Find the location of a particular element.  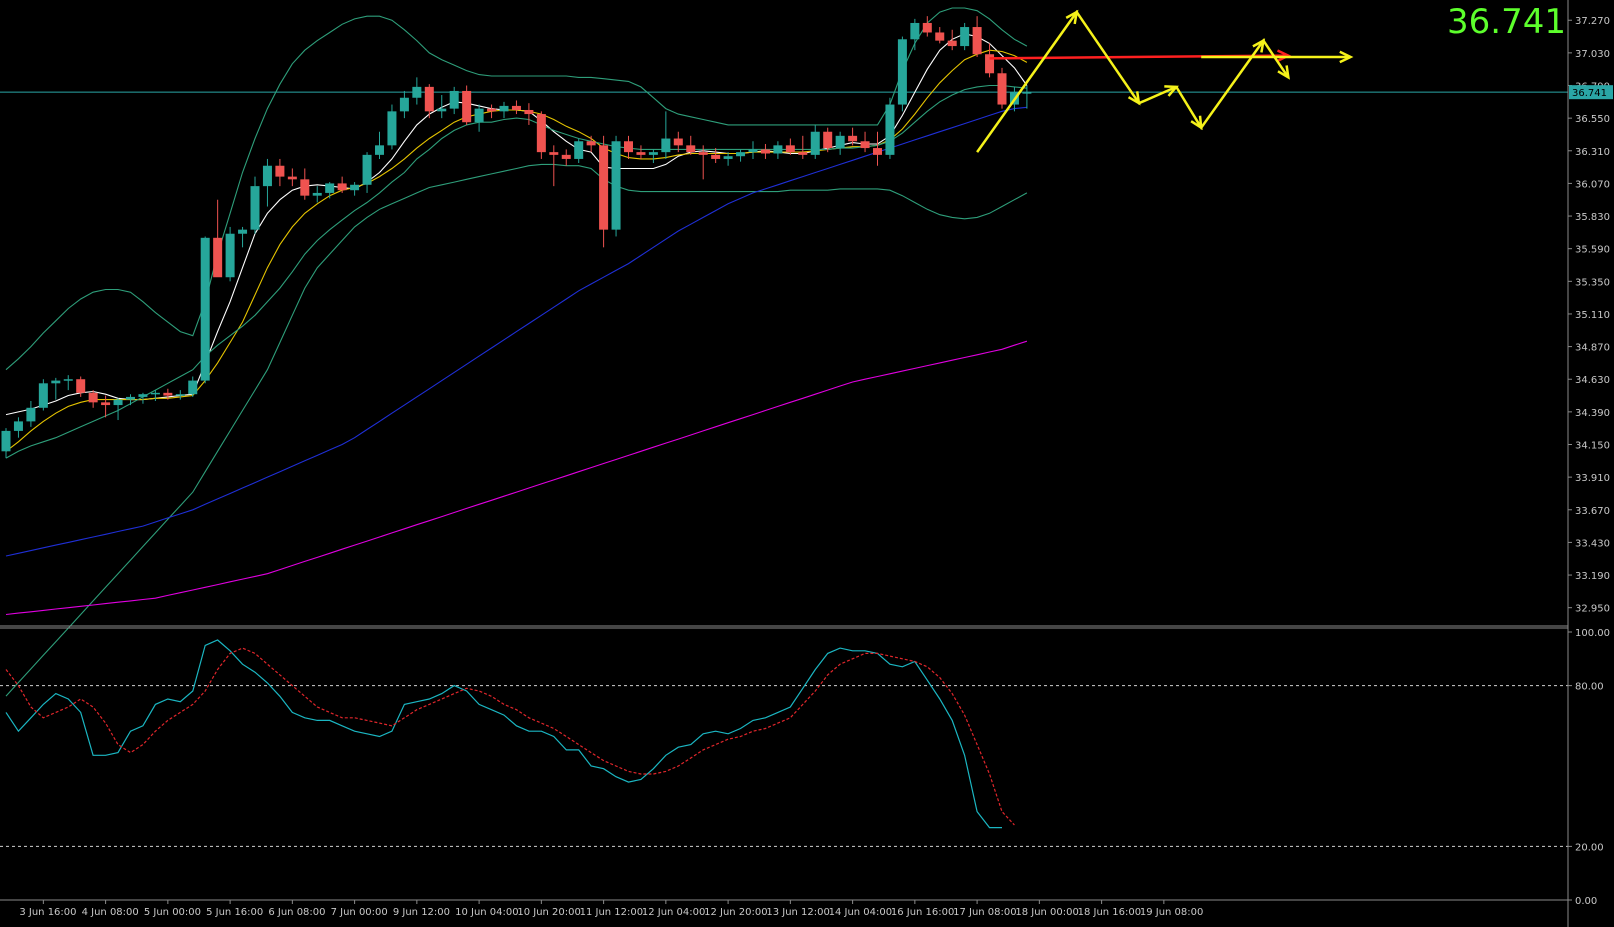

osc-y-tick-label: 0.00 is located at coordinates (1586, 901).